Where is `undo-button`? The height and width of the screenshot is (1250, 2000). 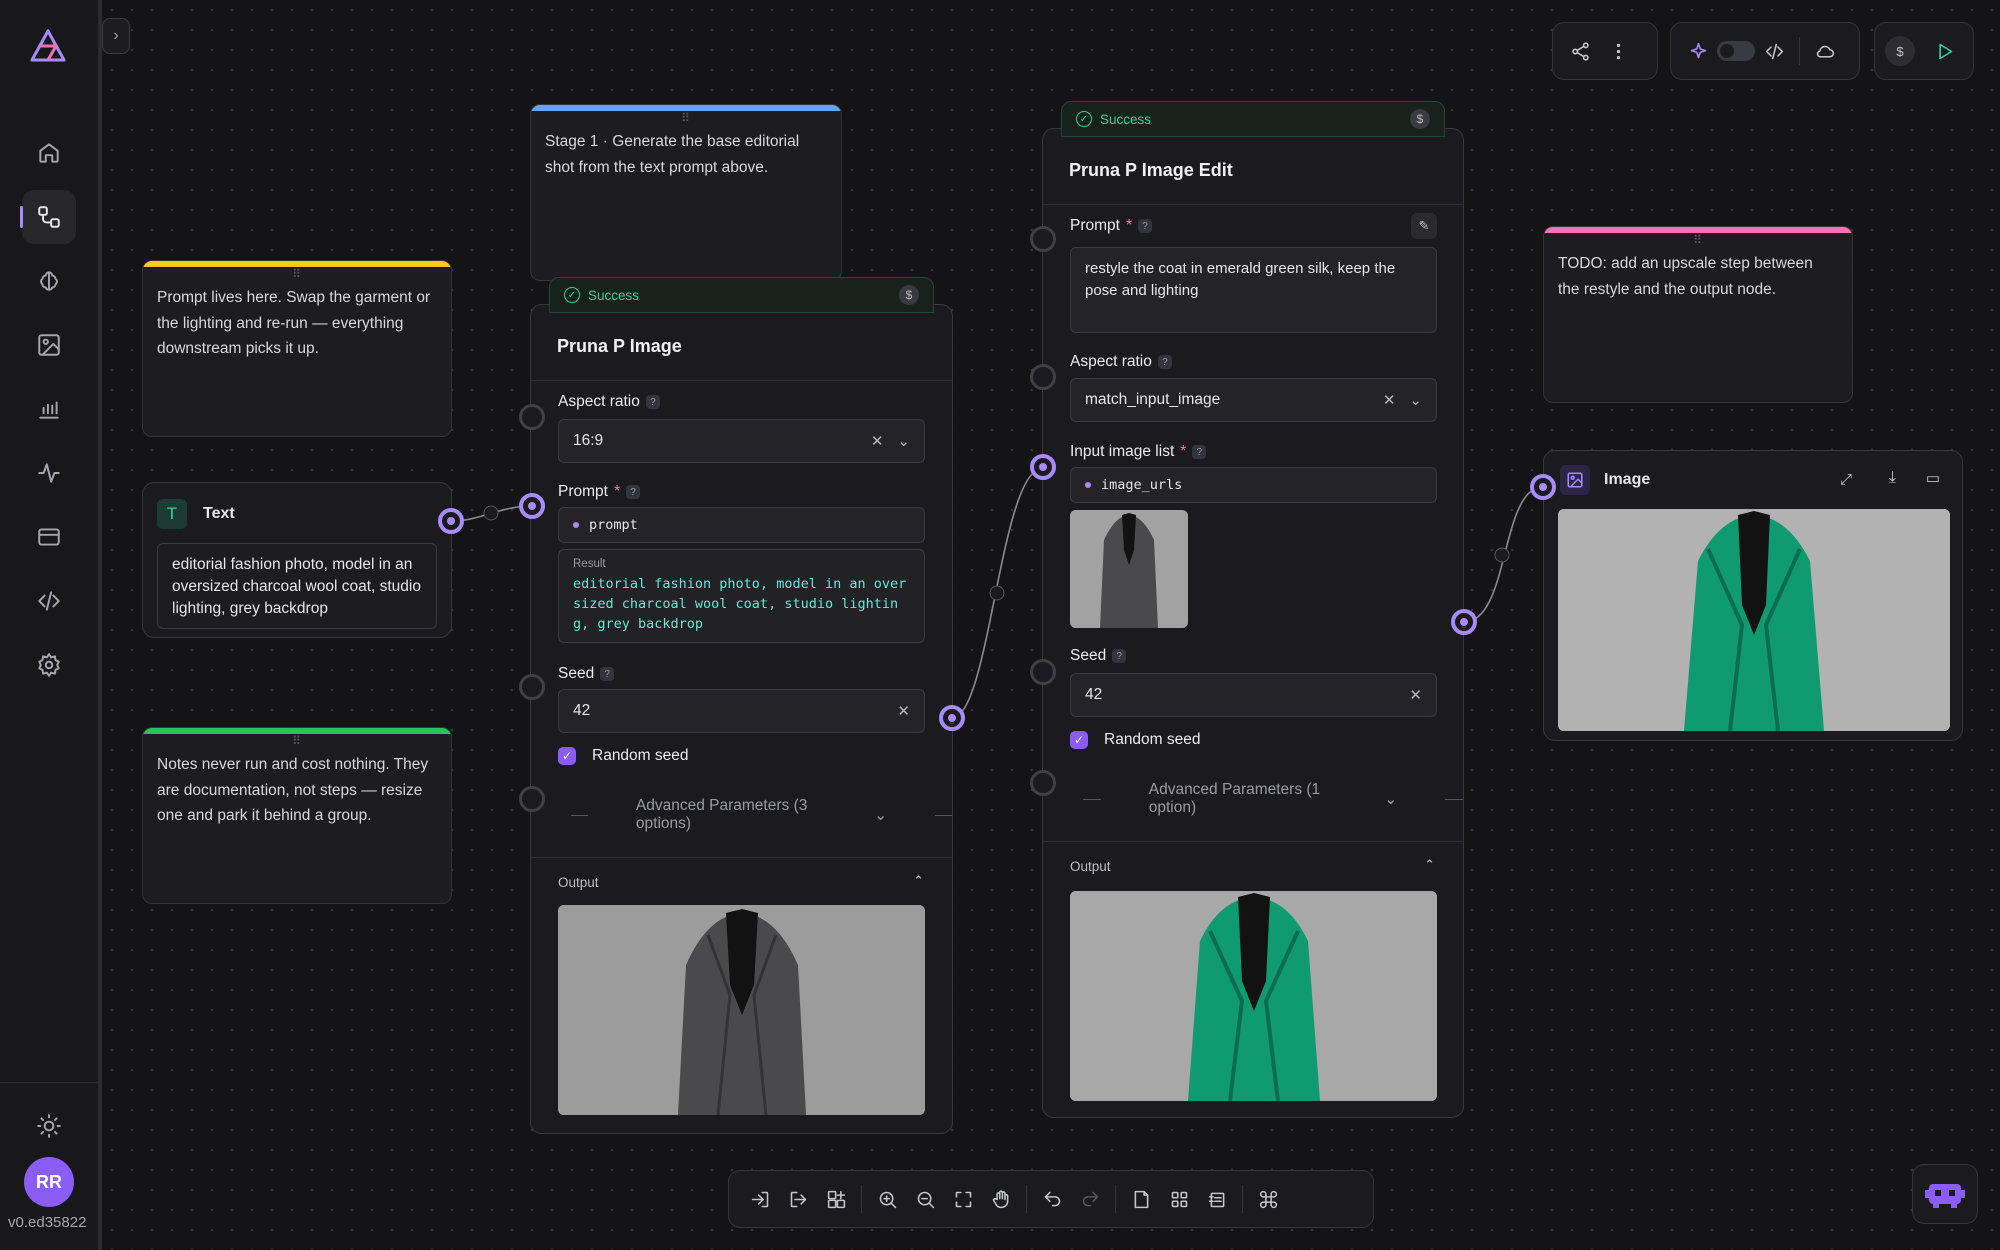 undo-button is located at coordinates (1052, 1199).